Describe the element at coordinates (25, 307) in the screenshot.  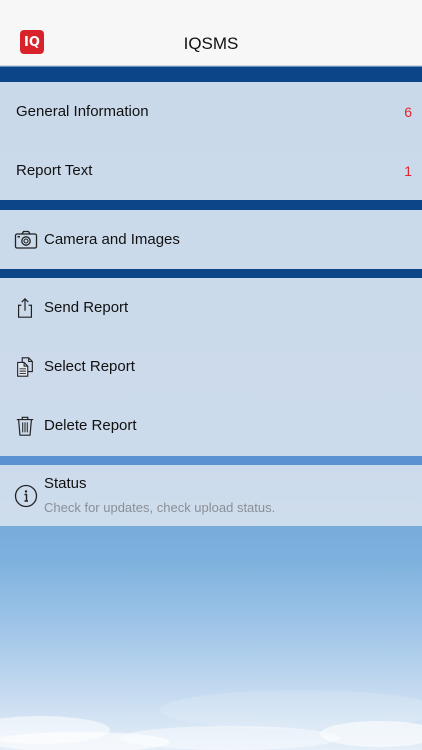
I see `share-icon` at that location.